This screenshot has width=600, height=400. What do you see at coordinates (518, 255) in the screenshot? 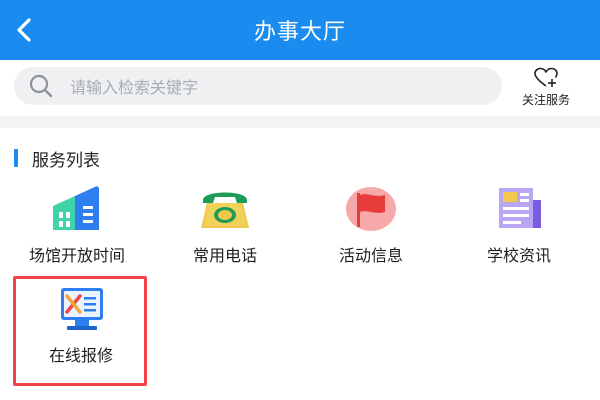
I see `service-tile-label: 学校资讯` at bounding box center [518, 255].